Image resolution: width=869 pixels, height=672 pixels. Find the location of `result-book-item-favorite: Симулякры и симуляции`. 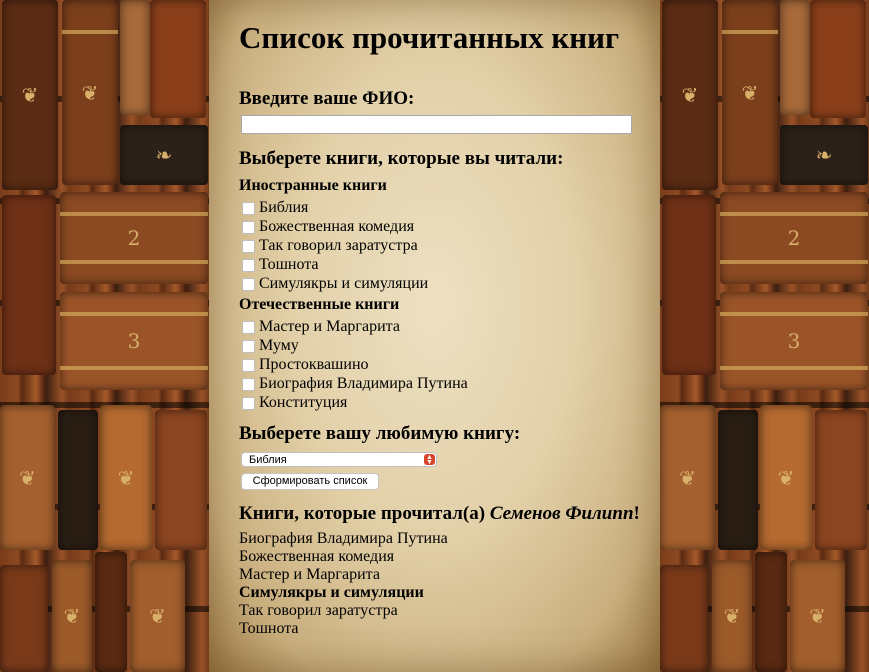

result-book-item-favorite: Симулякры и симуляции is located at coordinates (331, 592).